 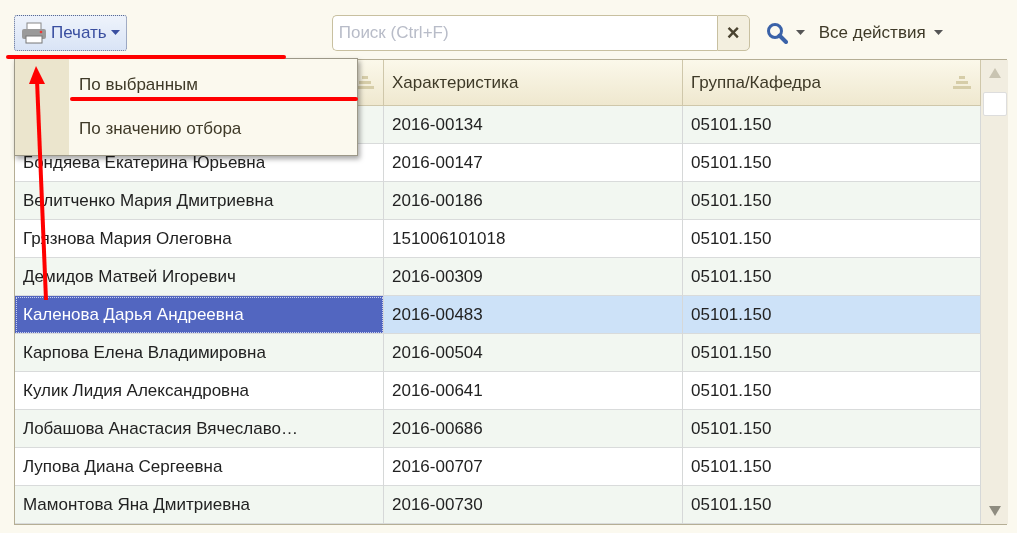 I want to click on search-field: Поиск (Ctrl+F), so click(x=524, y=32).